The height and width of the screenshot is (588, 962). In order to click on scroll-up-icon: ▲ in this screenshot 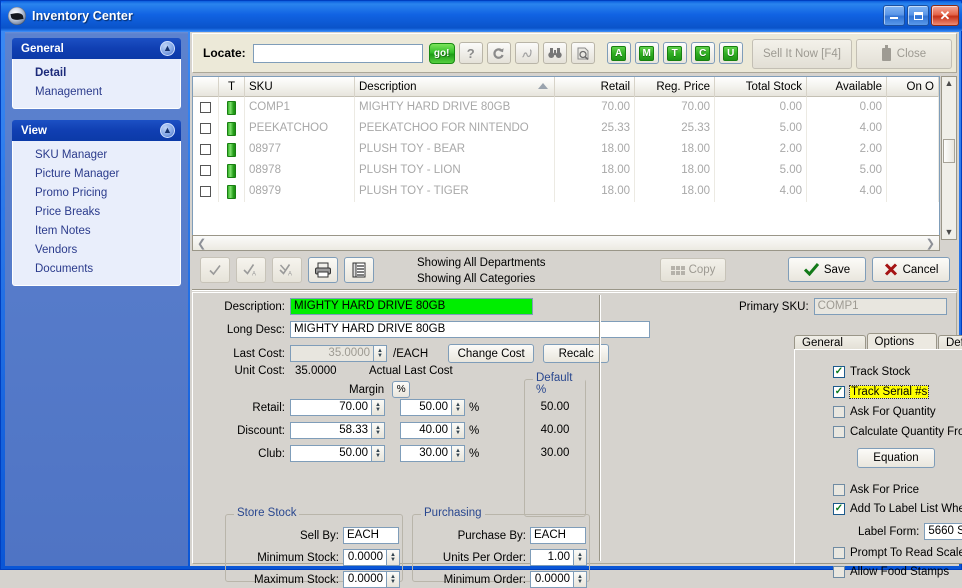, I will do `click(949, 83)`.